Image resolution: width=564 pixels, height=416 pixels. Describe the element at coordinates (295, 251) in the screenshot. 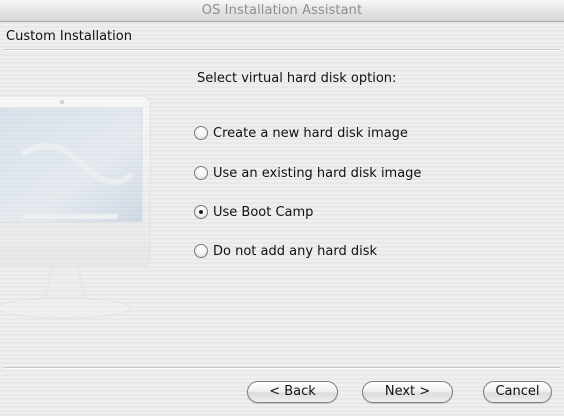

I see `option-label: Do not add any hard disk` at that location.